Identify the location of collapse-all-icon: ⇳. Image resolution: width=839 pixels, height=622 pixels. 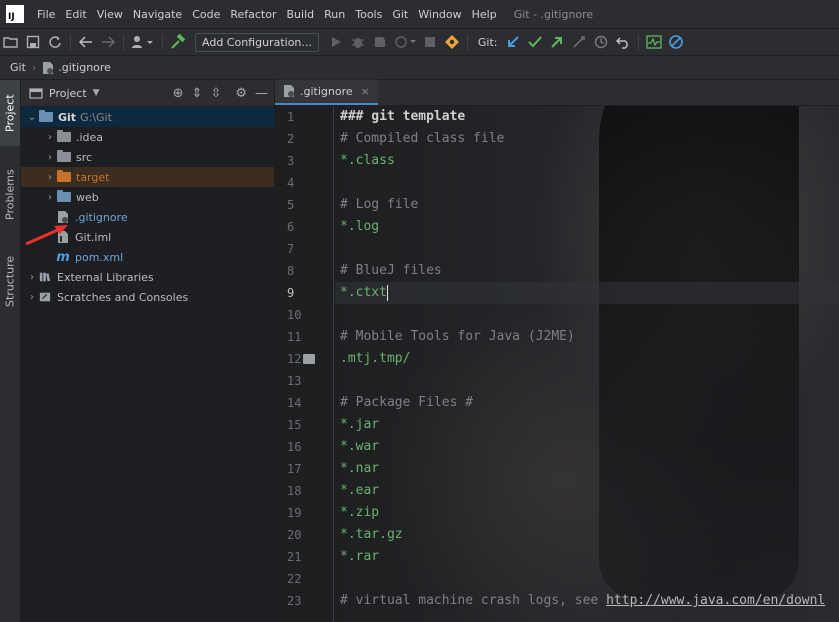
(215, 93).